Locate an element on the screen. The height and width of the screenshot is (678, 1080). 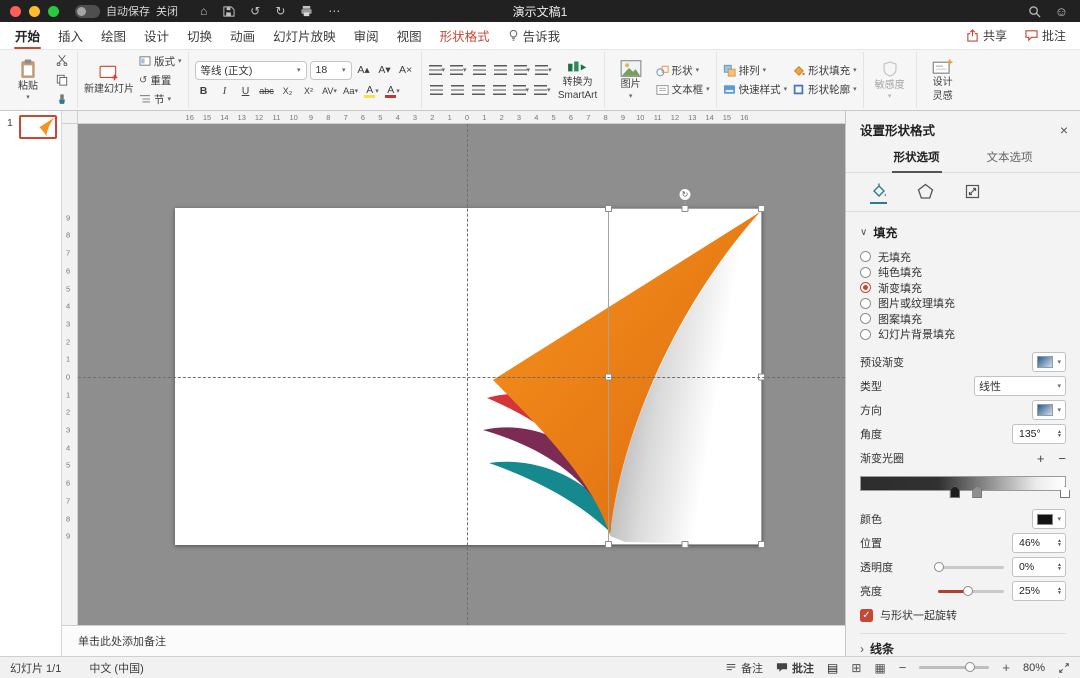
more-commands-icon: ⋯ is located at coordinates (334, 11).